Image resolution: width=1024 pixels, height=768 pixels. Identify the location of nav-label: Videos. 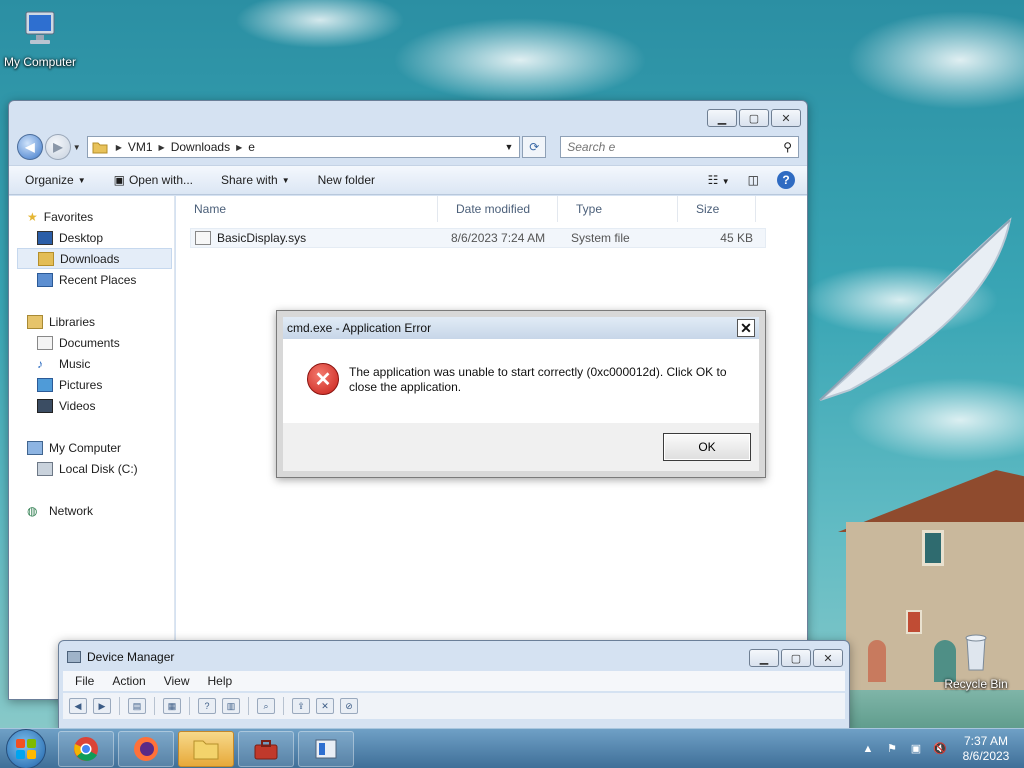
(77, 405).